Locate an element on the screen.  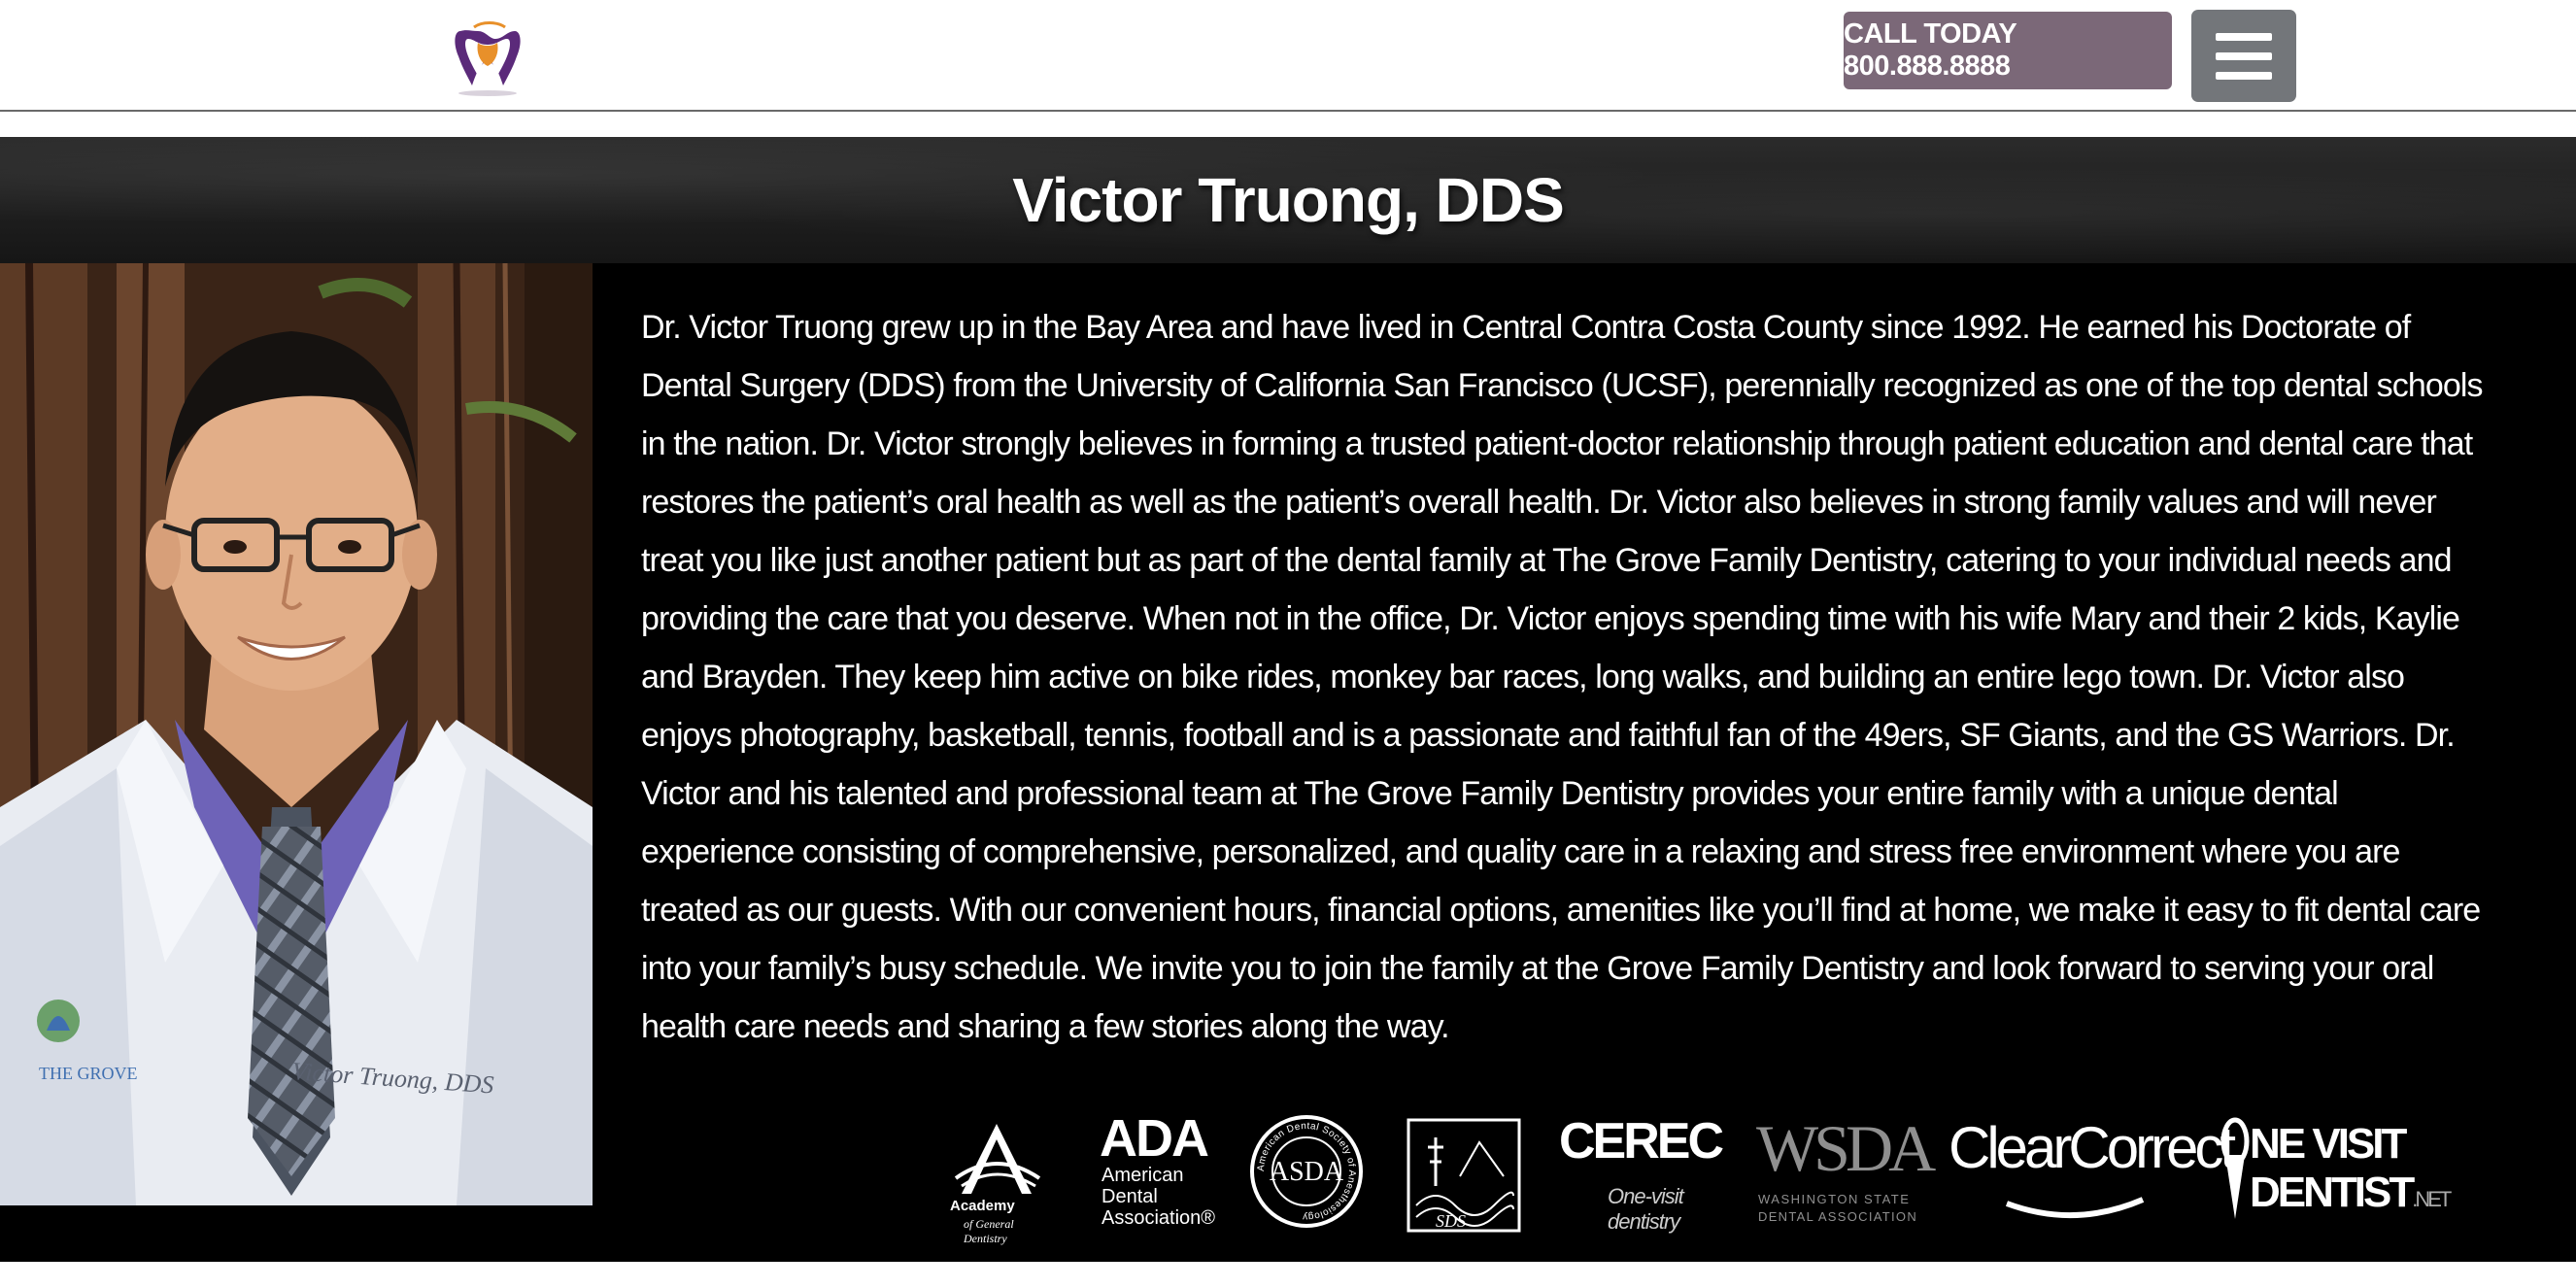
ada-name: American Dental Association® is located at coordinates (1158, 1197).